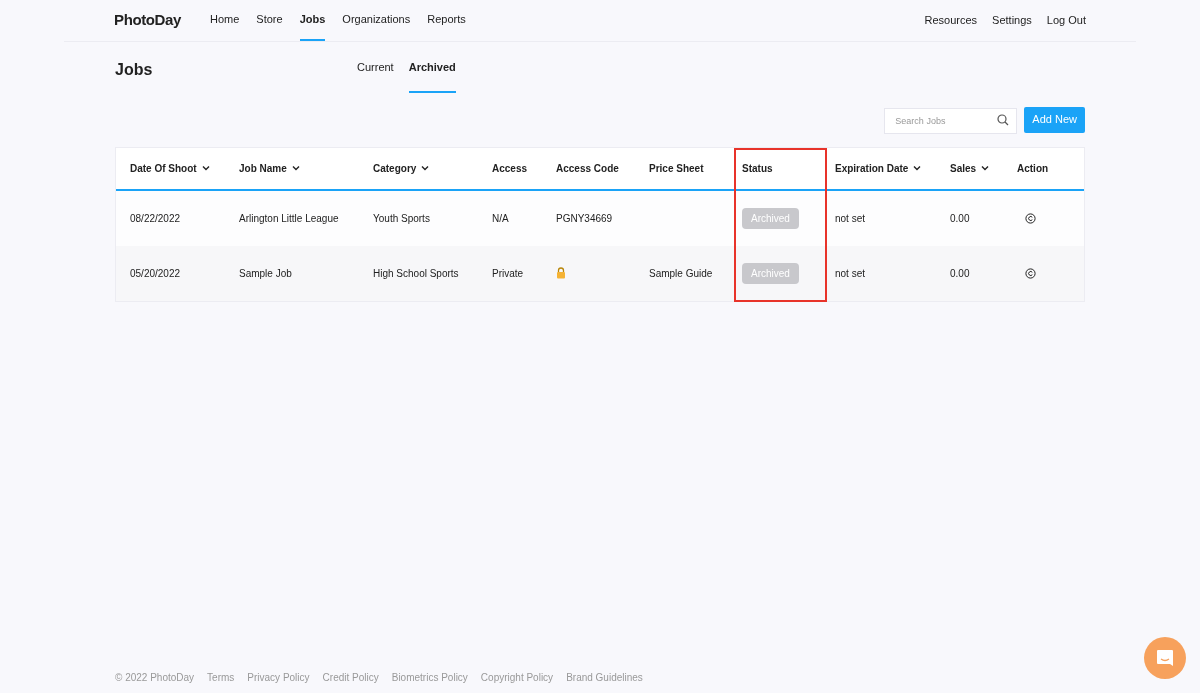 The image size is (1200, 693). What do you see at coordinates (561, 273) in the screenshot?
I see `padlock-icon` at bounding box center [561, 273].